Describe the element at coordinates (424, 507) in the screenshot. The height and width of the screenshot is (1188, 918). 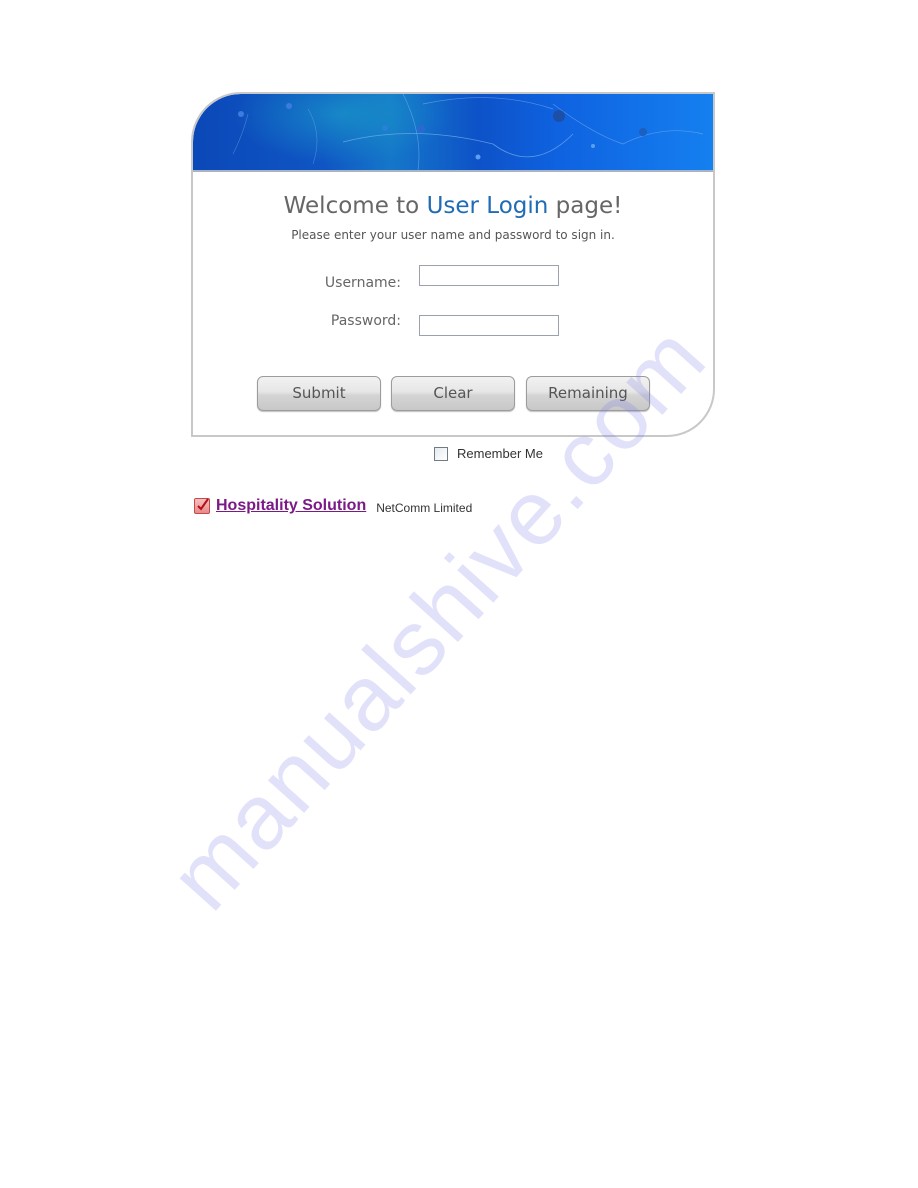
I see `company-name: NetComm Limited` at that location.